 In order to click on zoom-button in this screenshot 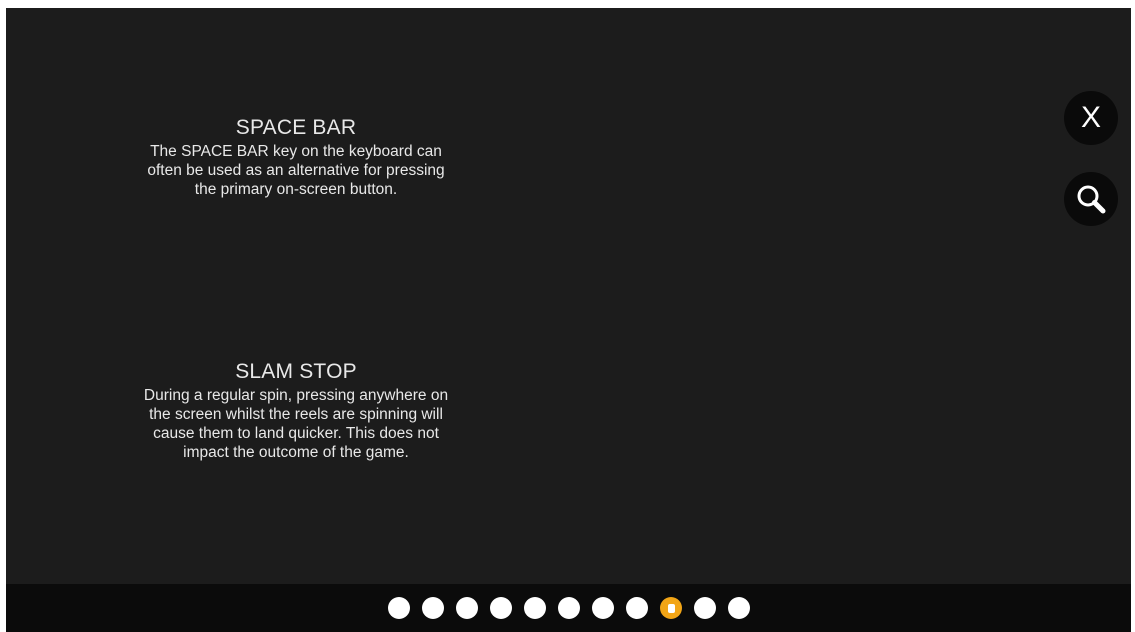, I will do `click(1091, 199)`.